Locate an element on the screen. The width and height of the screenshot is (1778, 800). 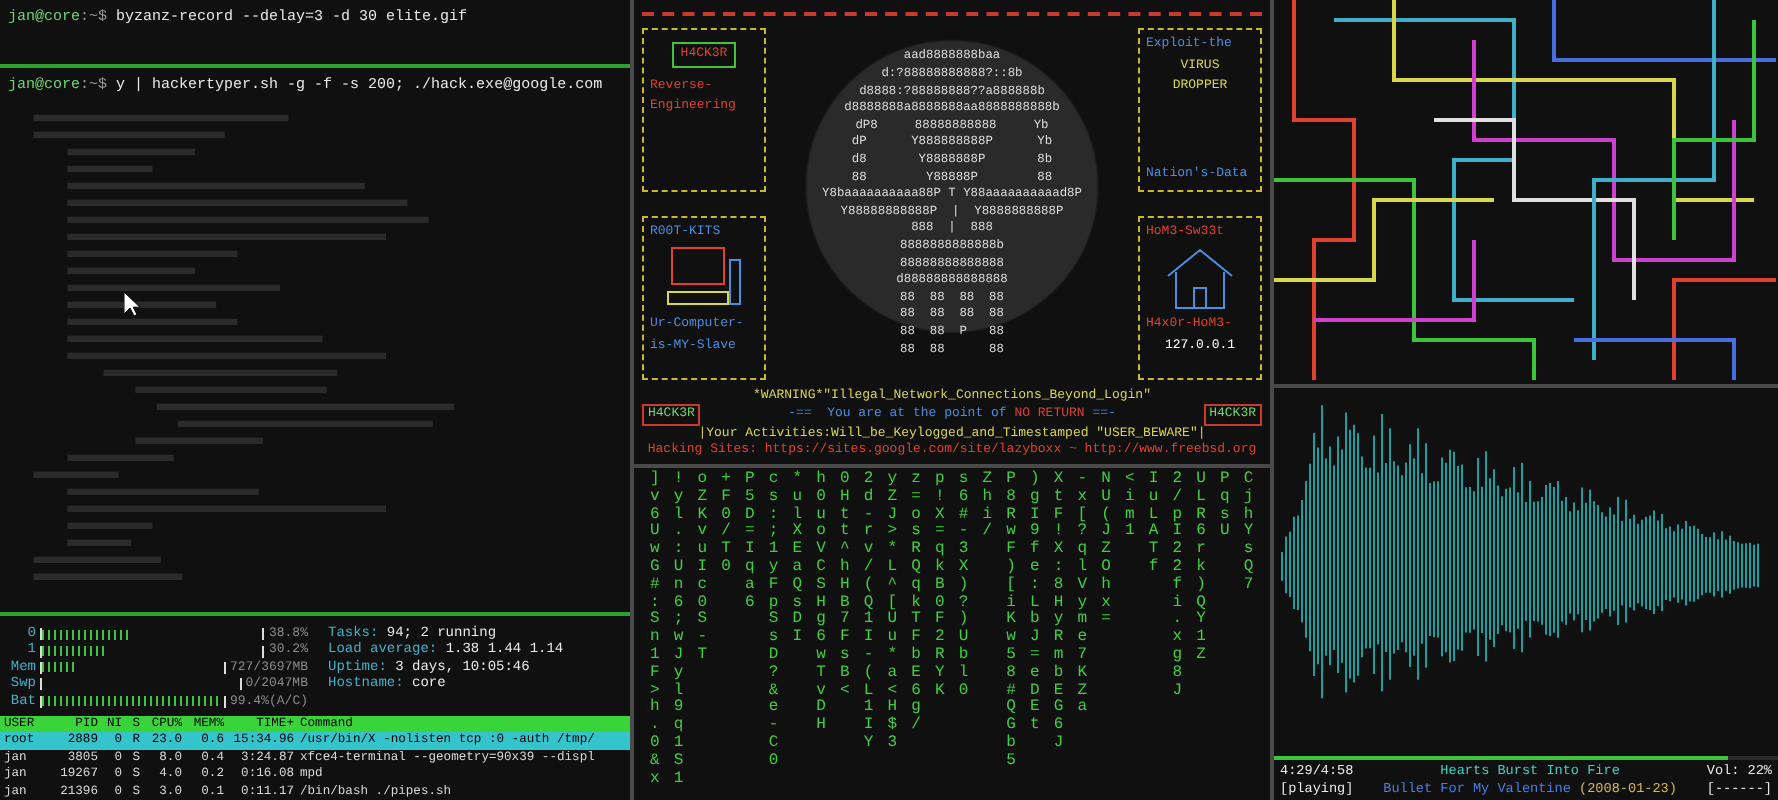
matrix-rain-column: z=osRQqkTFbE6g/ is located at coordinates (916, 604).